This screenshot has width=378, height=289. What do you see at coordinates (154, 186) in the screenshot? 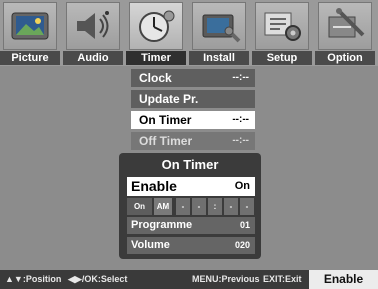
I see `enable-label: Enable` at bounding box center [154, 186].